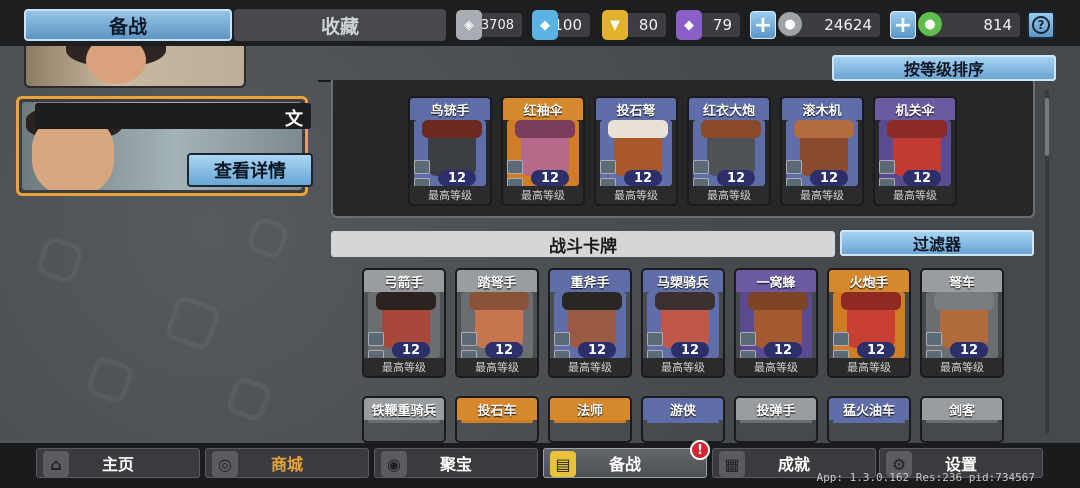  I want to click on unit-card: 火炮手 12 最高等级, so click(869, 323).